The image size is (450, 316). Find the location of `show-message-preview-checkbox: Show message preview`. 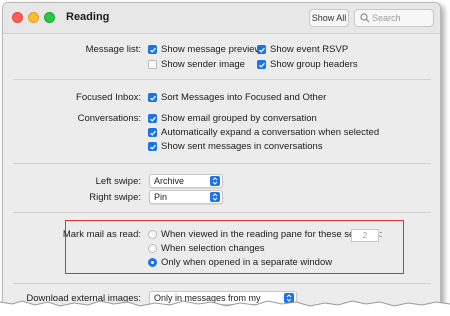

show-message-preview-checkbox: Show message preview is located at coordinates (204, 49).